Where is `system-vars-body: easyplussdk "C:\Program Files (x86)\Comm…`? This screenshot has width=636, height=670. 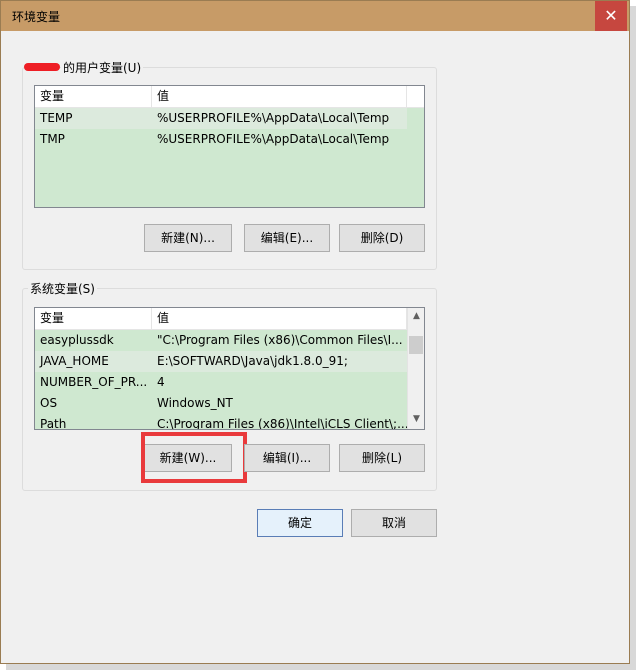
system-vars-body: easyplussdk "C:\Program Files (x86)\Comm… is located at coordinates (221, 379).